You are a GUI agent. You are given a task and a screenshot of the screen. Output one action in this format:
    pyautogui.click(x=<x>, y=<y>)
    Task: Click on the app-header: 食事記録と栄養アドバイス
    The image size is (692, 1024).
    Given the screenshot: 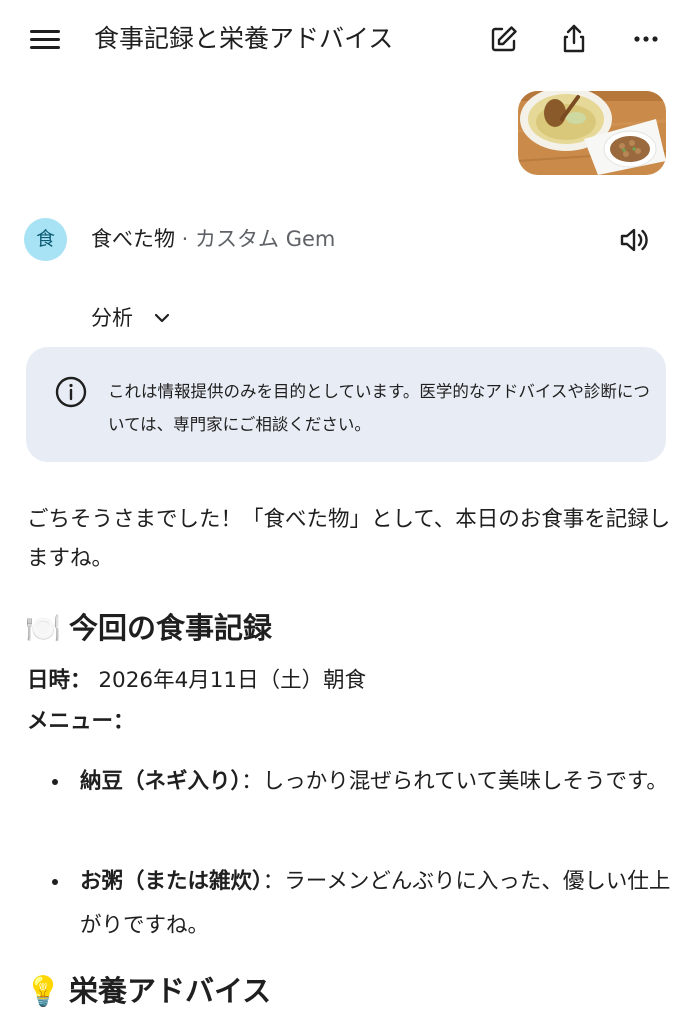 What is the action you would take?
    pyautogui.click(x=346, y=40)
    